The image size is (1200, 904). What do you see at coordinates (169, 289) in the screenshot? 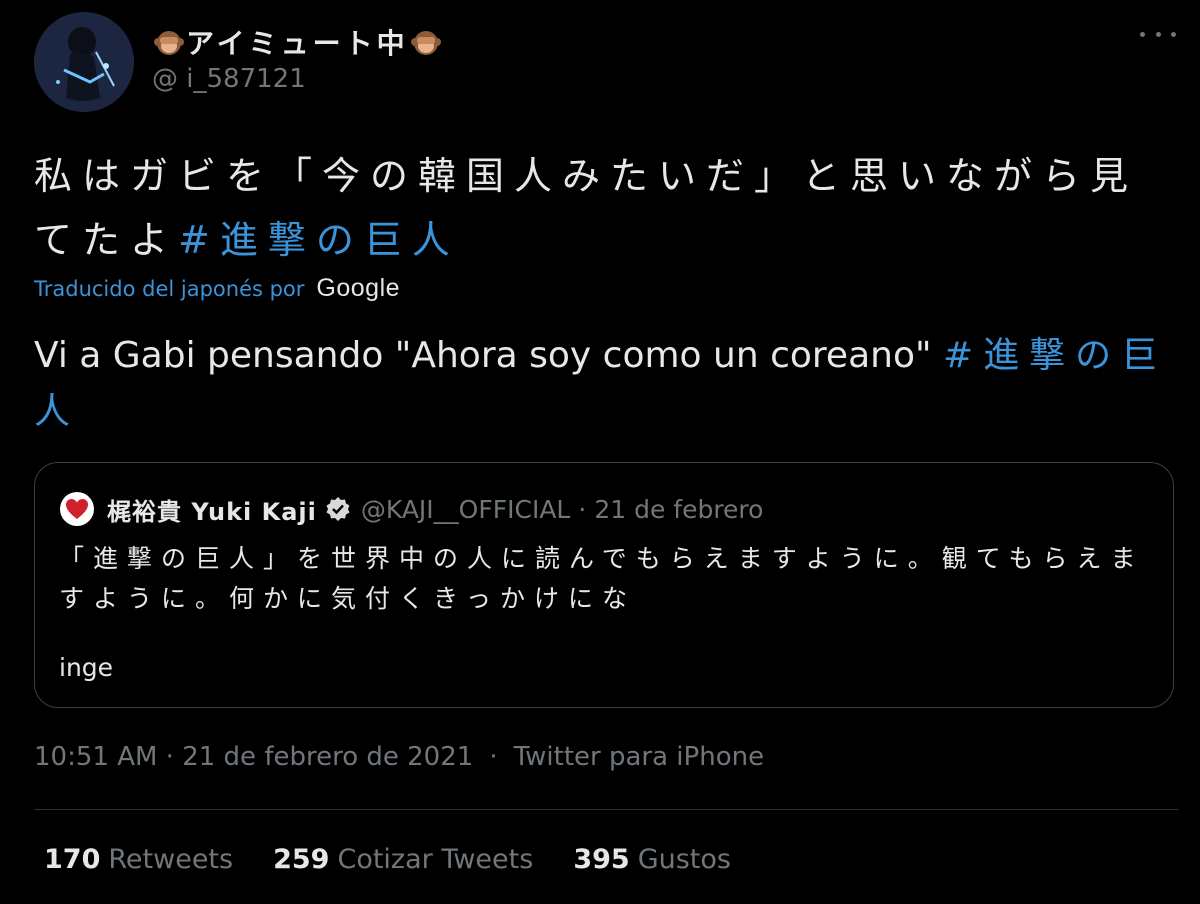
I see `translated-by-label: Traducido del japonés por` at bounding box center [169, 289].